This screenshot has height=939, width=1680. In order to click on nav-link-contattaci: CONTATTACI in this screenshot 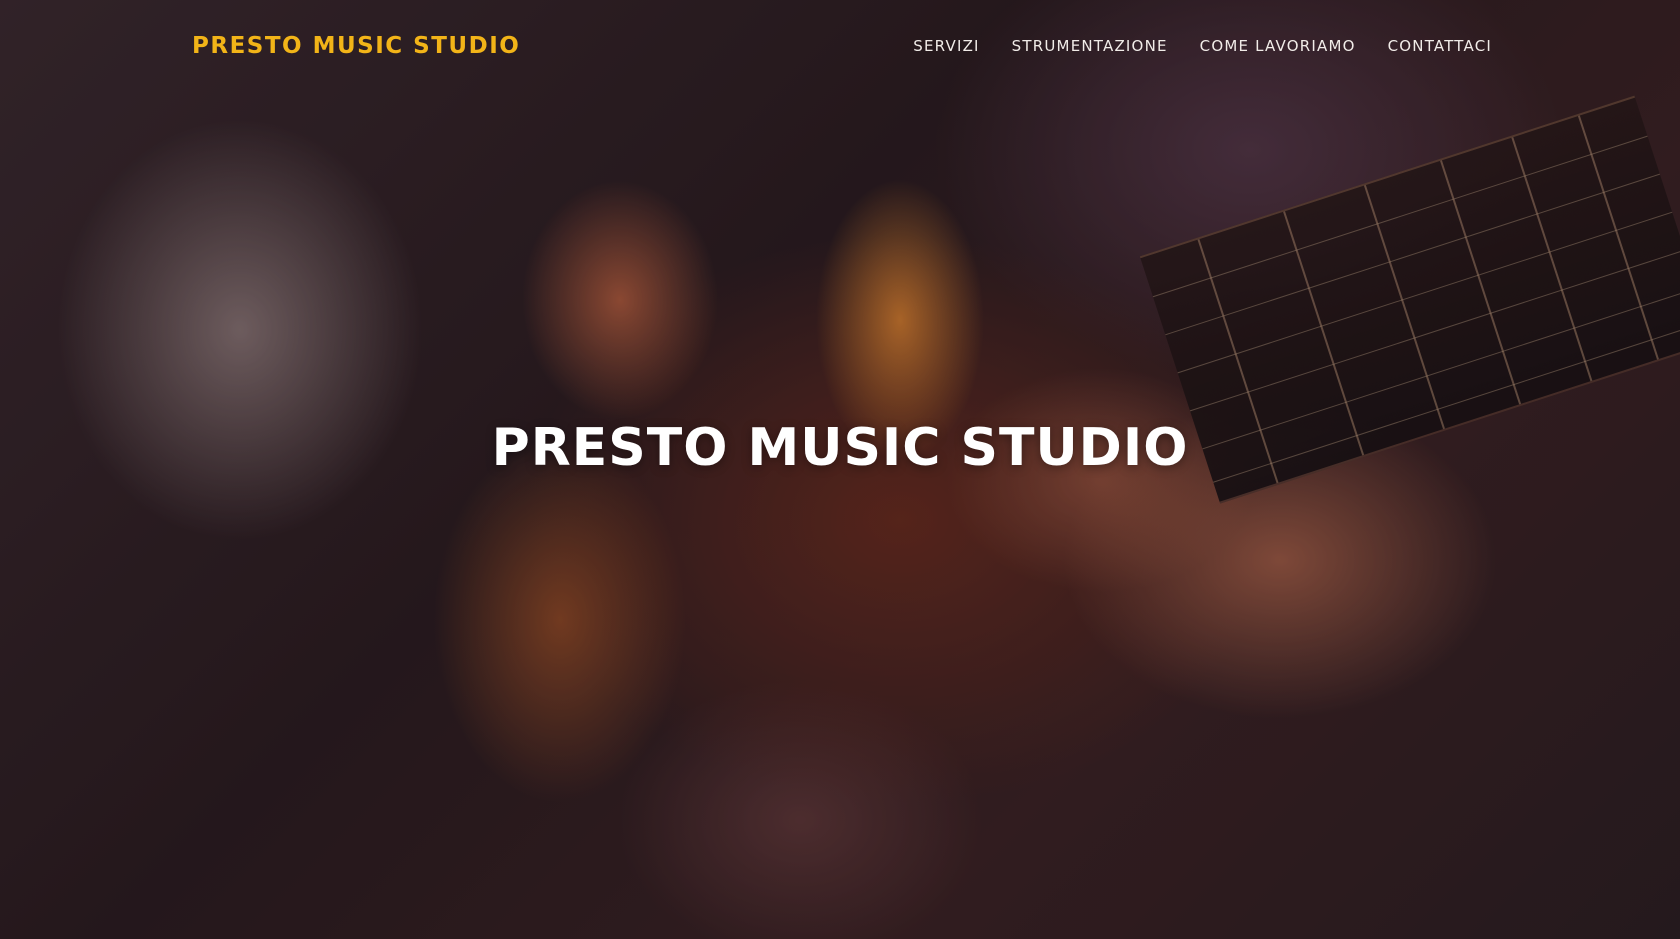, I will do `click(1440, 46)`.